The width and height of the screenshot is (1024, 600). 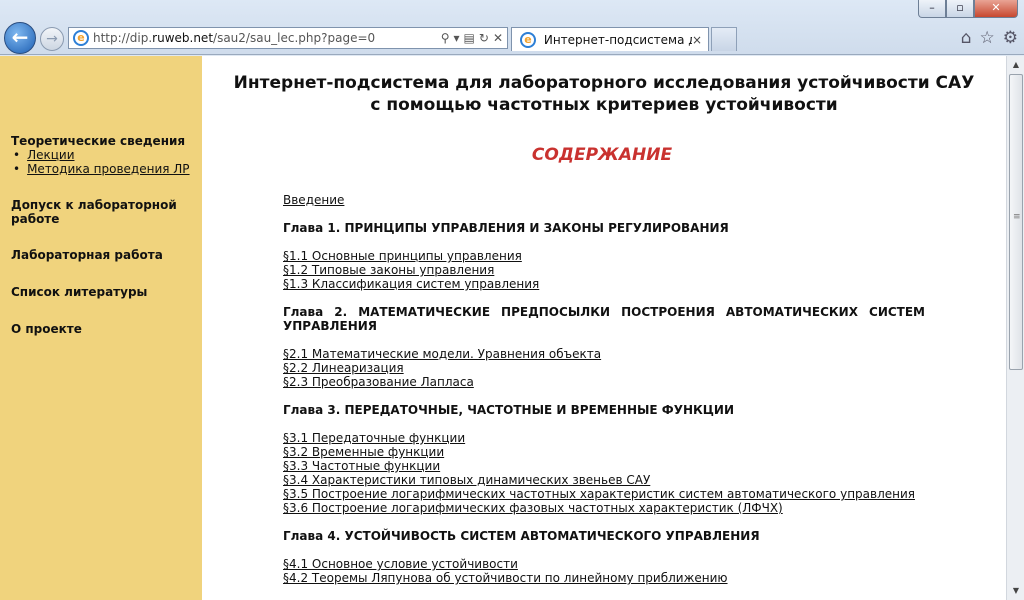 I want to click on ie-page-icon: e, so click(x=81, y=38).